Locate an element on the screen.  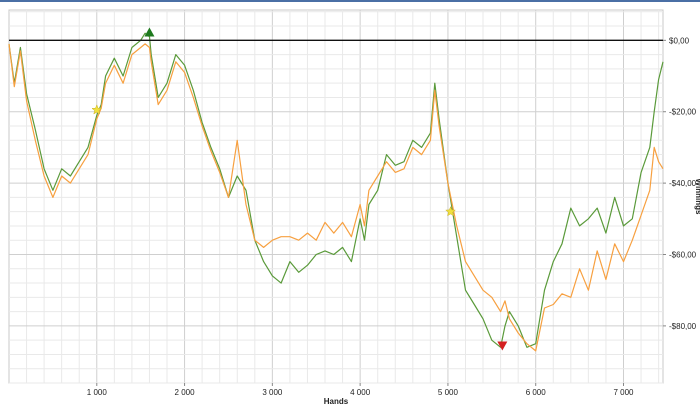
x-tick-label: 2 000 is located at coordinates (185, 392).